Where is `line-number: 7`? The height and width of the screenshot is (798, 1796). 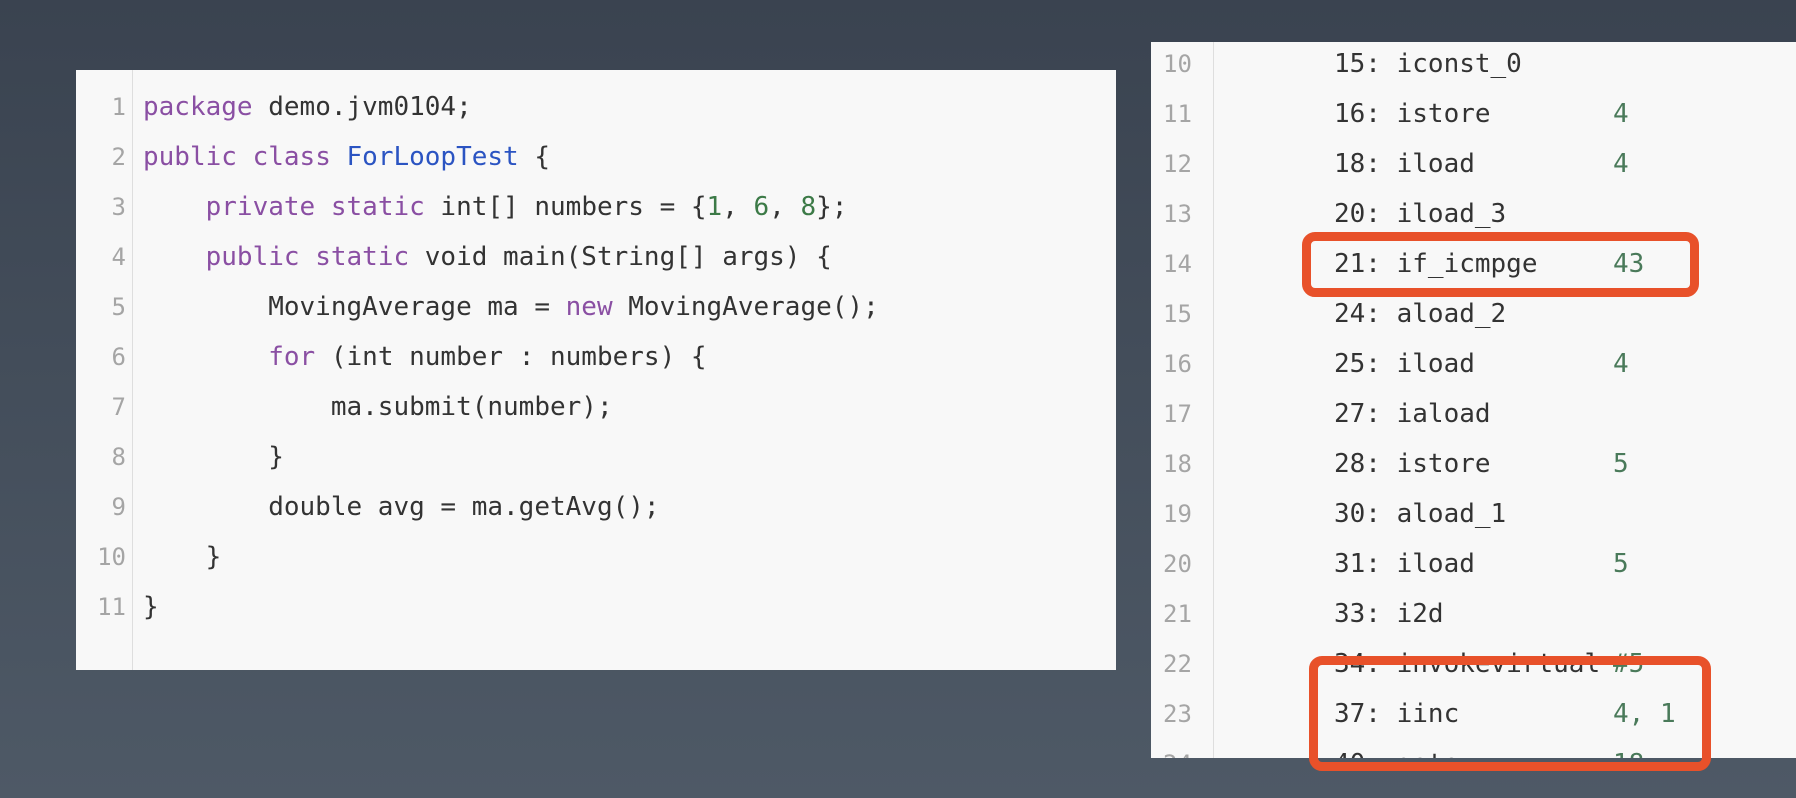
line-number: 7 is located at coordinates (118, 407).